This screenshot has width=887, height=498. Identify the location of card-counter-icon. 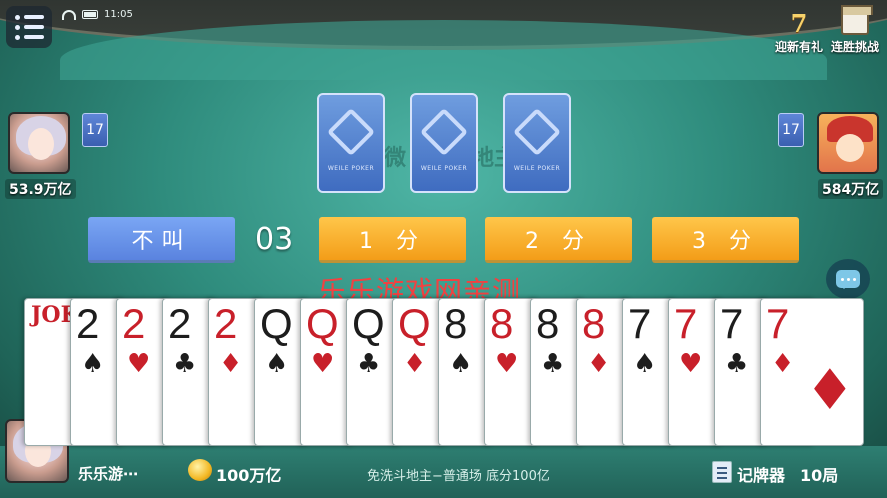
(722, 472).